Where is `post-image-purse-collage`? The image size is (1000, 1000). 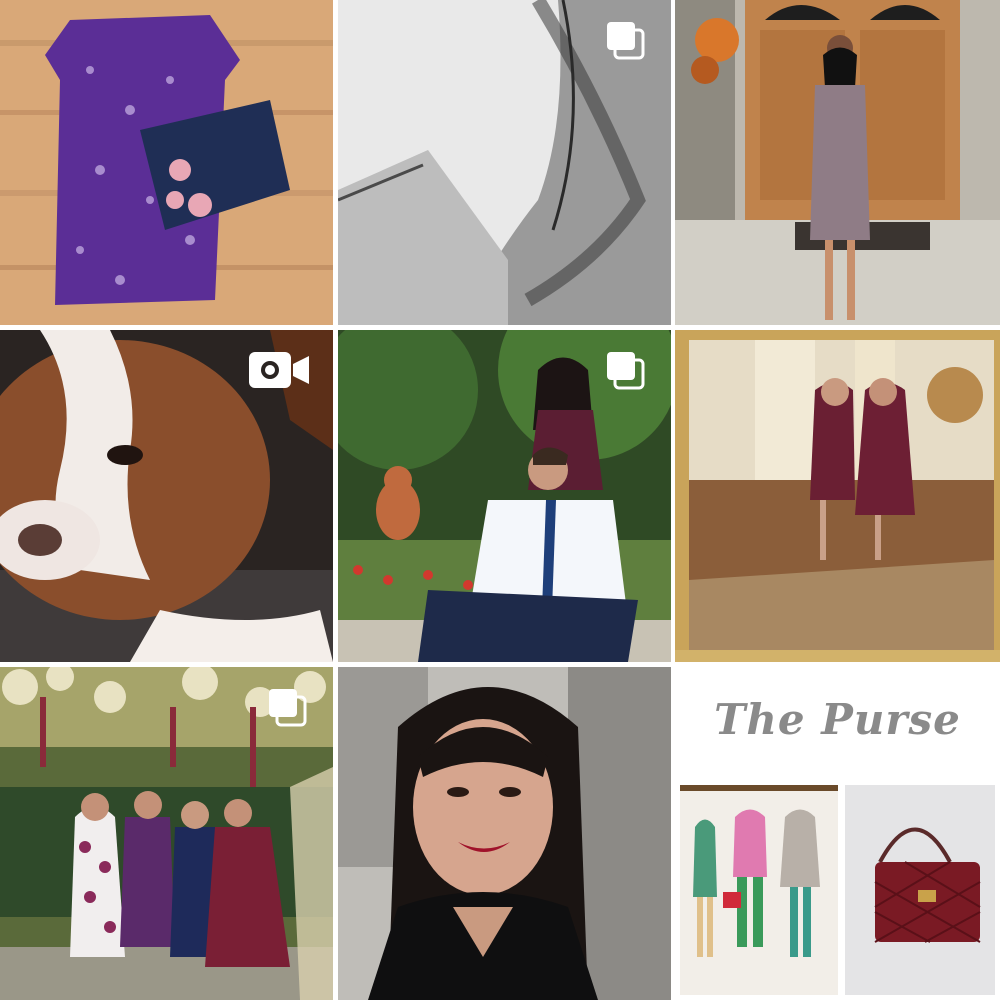 post-image-purse-collage is located at coordinates (837, 890).